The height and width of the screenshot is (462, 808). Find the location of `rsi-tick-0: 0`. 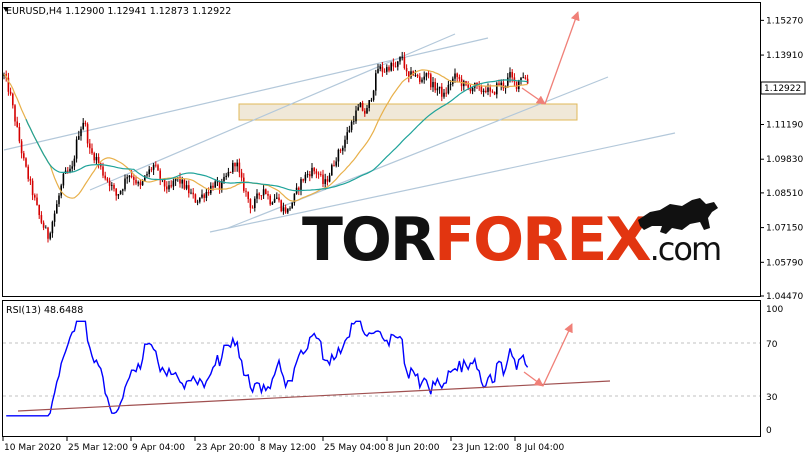

rsi-tick-0: 0 is located at coordinates (769, 431).